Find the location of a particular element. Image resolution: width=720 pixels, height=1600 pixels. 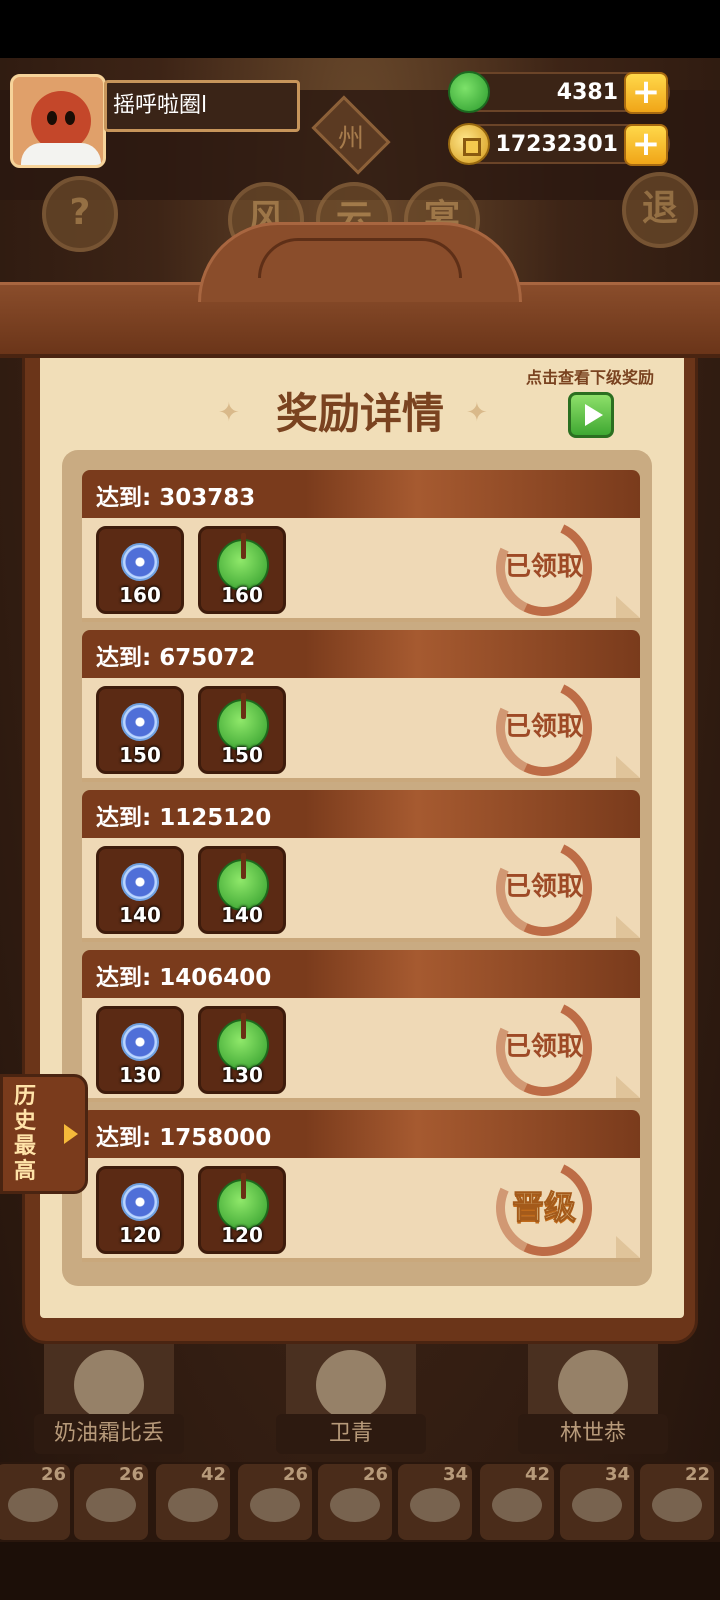

reward-card-header: 达到: 675072 is located at coordinates (361, 654).